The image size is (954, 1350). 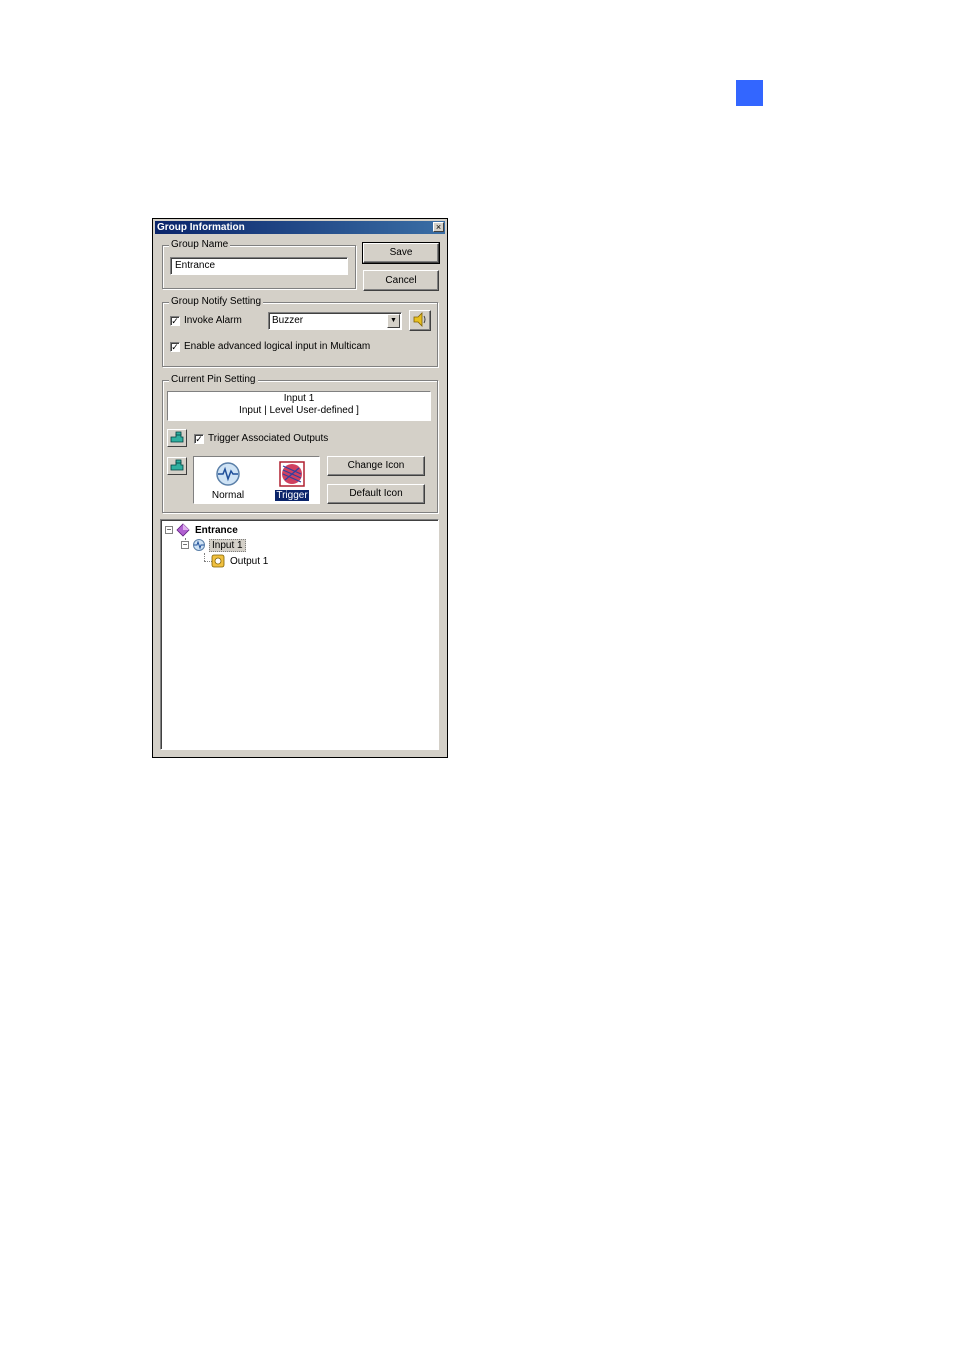 What do you see at coordinates (228, 474) in the screenshot?
I see `normal-state-icon` at bounding box center [228, 474].